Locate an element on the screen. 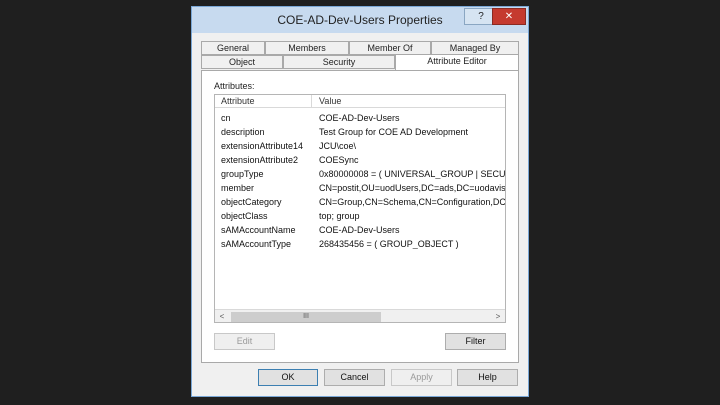 The height and width of the screenshot is (405, 720). table-row: cn COE-AD-Dev-Users is located at coordinates (360, 118).